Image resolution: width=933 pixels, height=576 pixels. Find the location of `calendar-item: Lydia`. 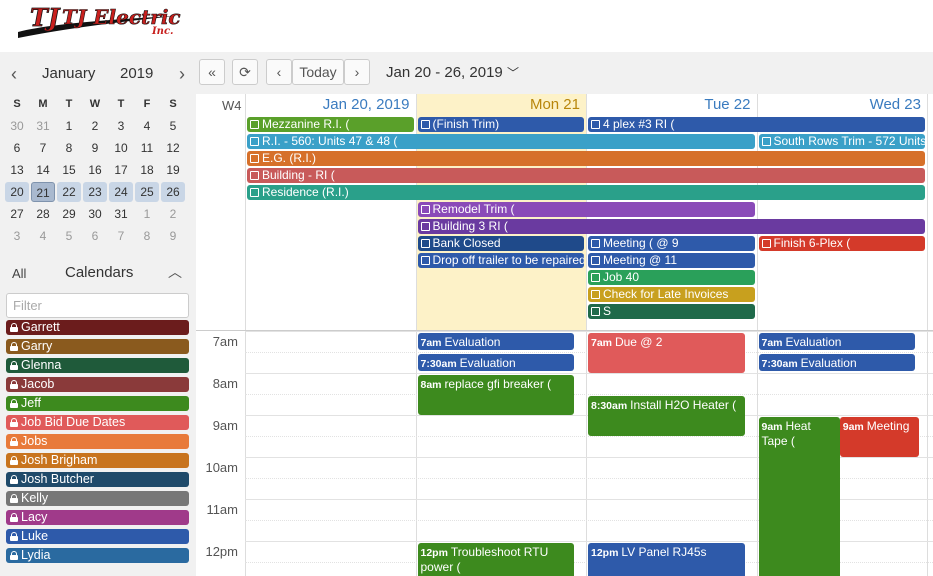

calendar-item: Lydia is located at coordinates (97, 555).